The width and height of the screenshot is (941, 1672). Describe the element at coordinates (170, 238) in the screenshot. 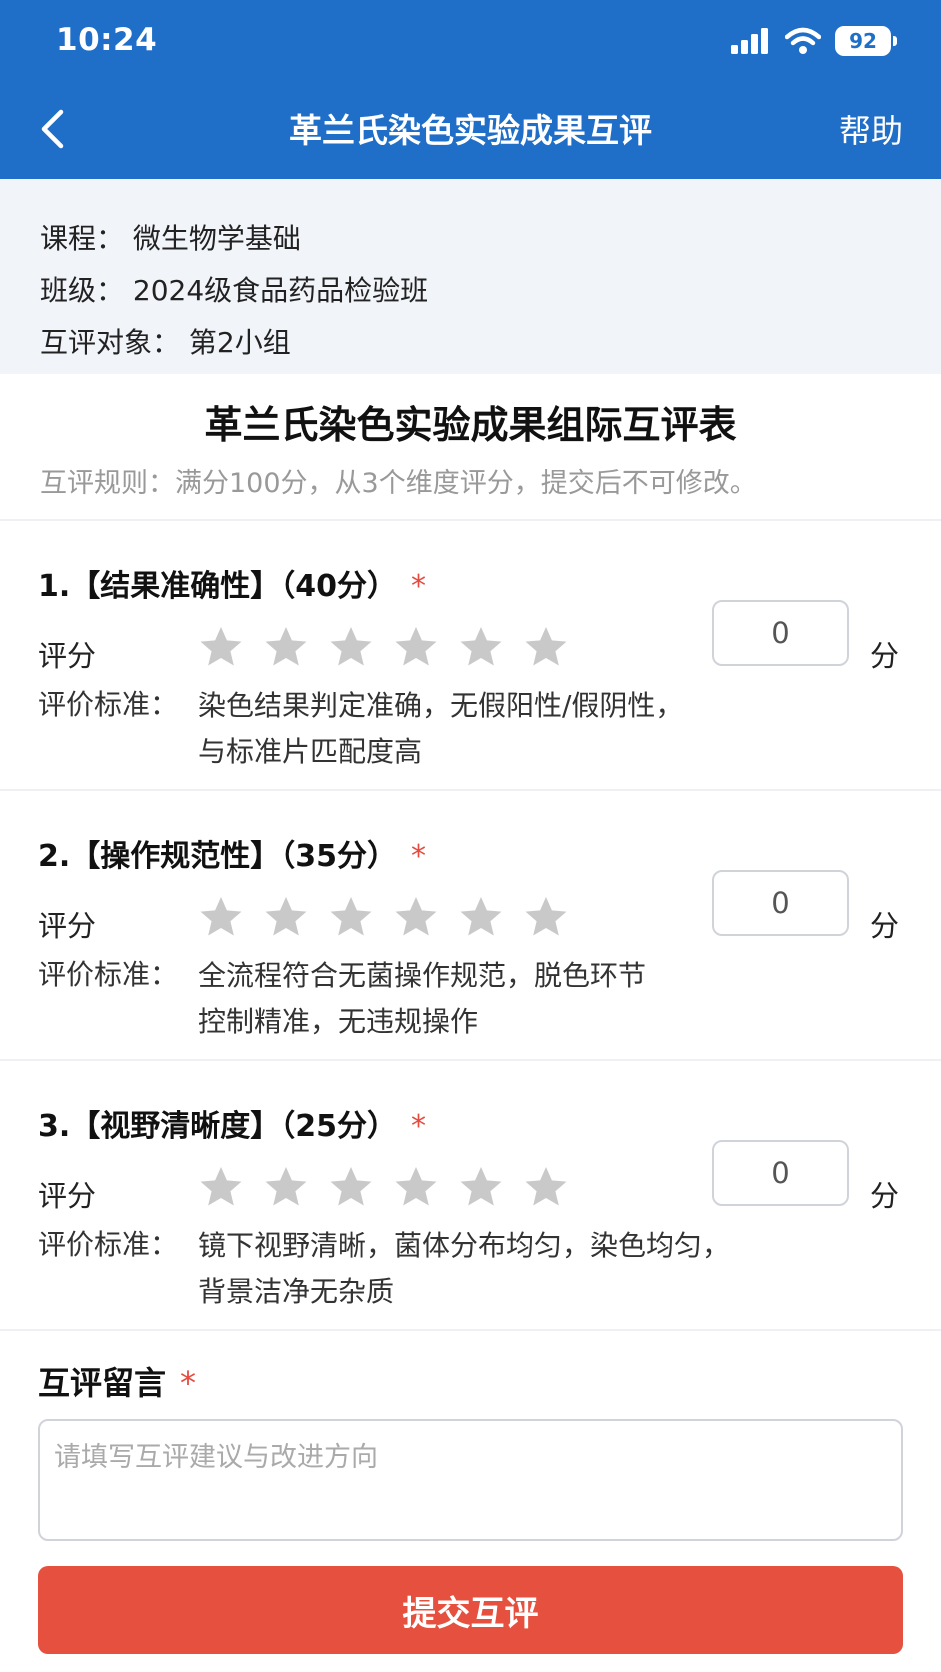

I see `course-info: 课程： 微生物学基础` at that location.